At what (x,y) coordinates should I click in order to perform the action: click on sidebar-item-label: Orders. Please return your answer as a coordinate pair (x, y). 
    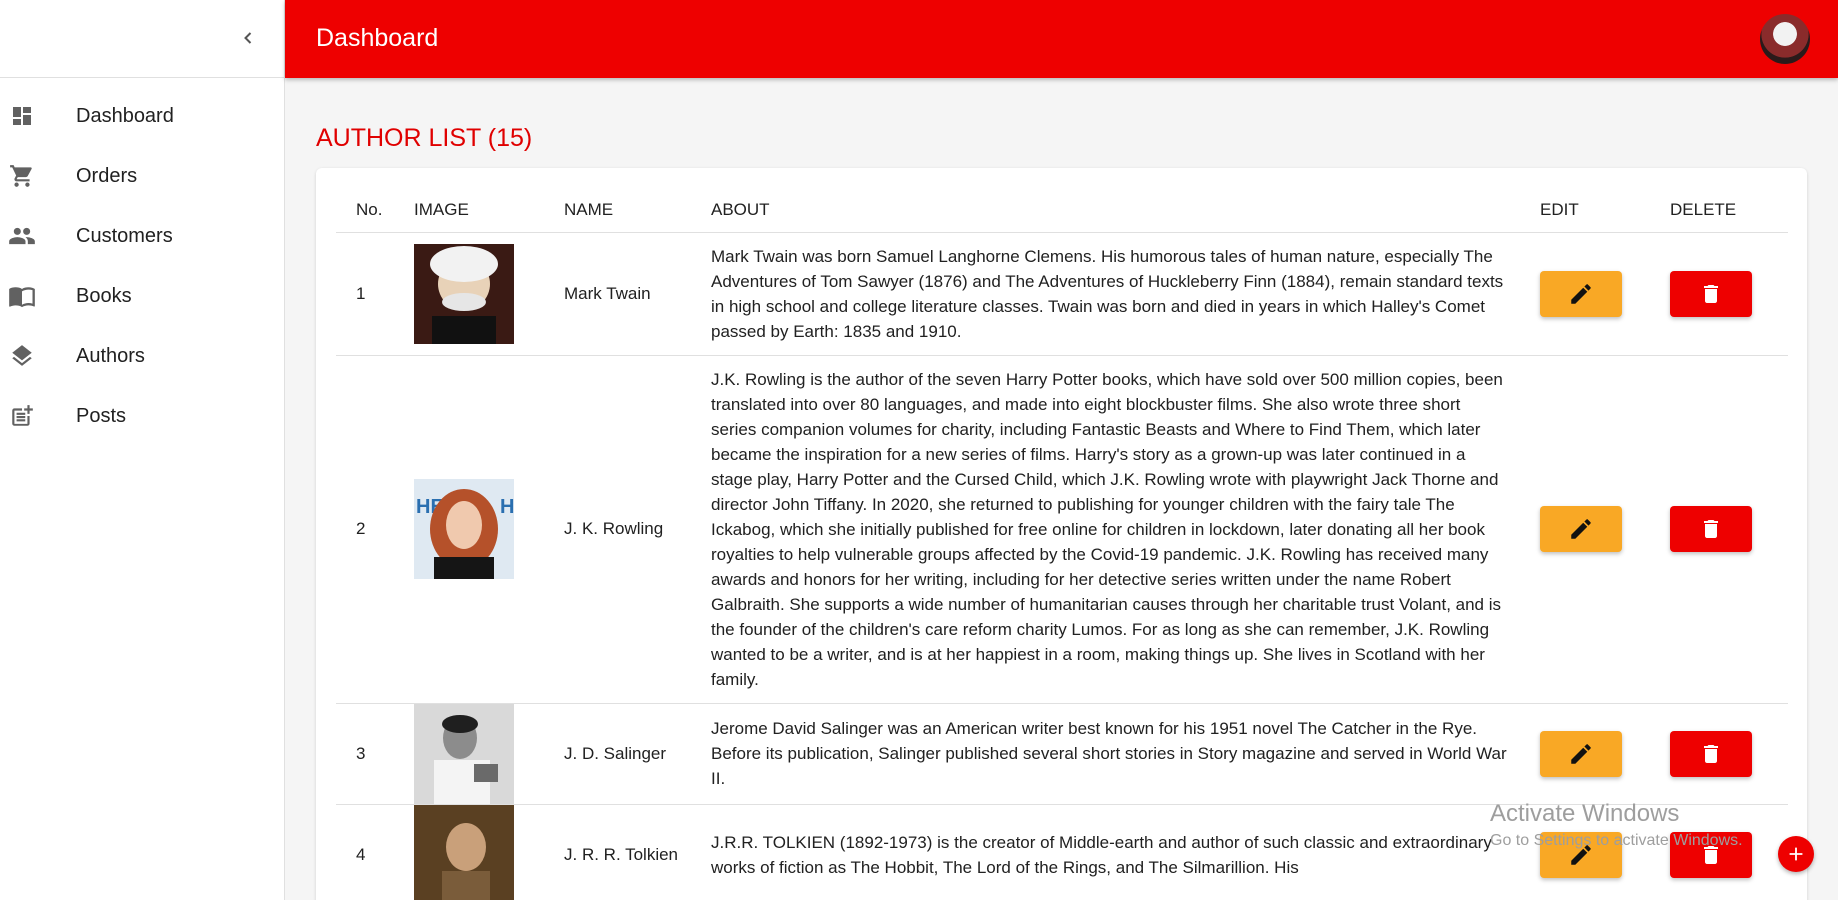
    Looking at the image, I should click on (107, 175).